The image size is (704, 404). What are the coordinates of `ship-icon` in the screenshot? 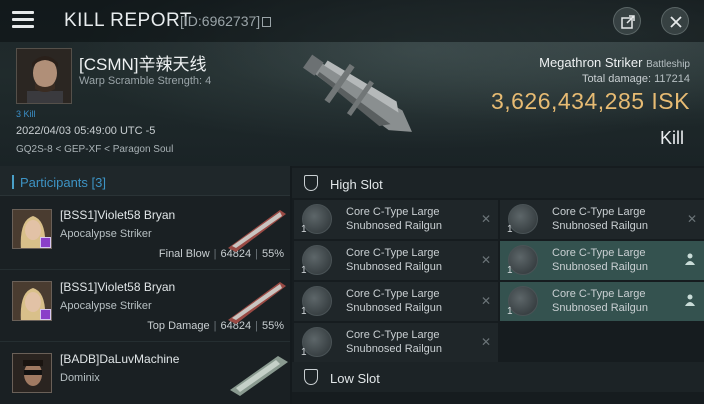 It's located at (259, 376).